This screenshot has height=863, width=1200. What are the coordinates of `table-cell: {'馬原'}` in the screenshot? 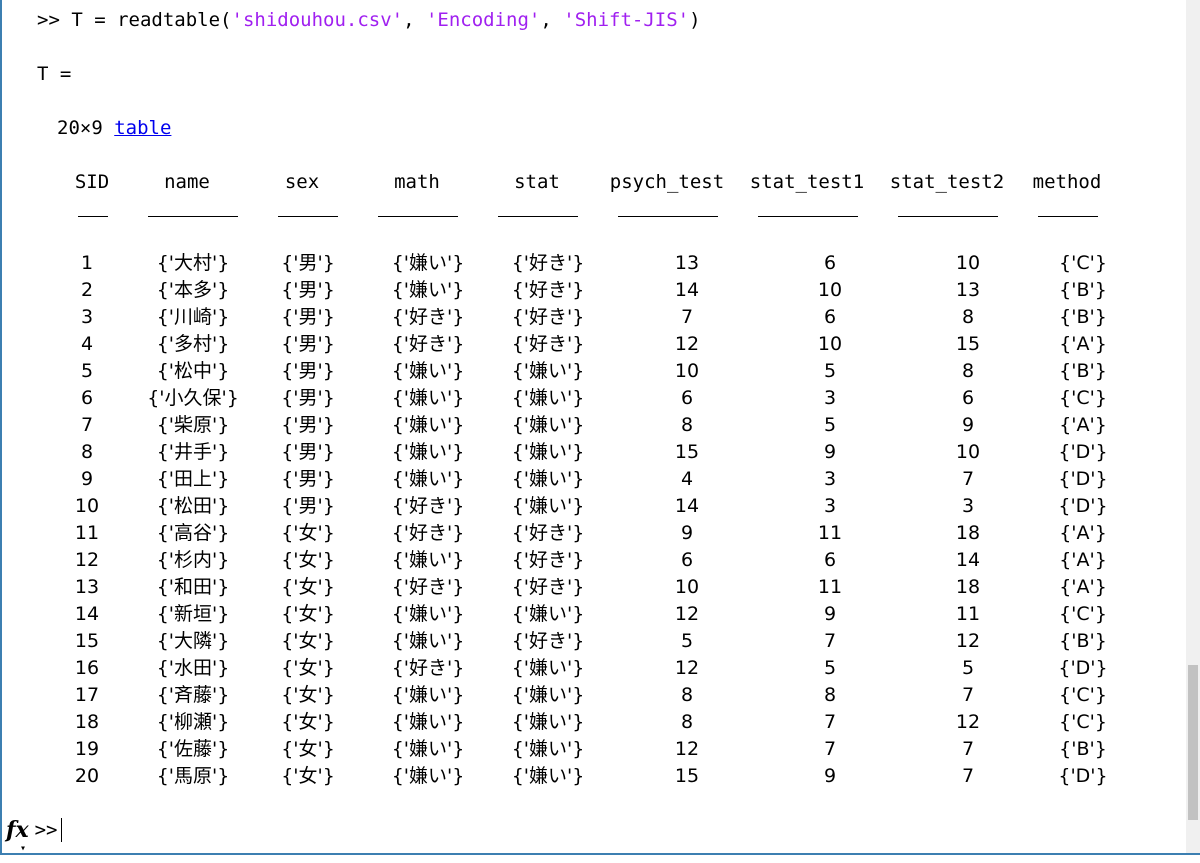 It's located at (193, 776).